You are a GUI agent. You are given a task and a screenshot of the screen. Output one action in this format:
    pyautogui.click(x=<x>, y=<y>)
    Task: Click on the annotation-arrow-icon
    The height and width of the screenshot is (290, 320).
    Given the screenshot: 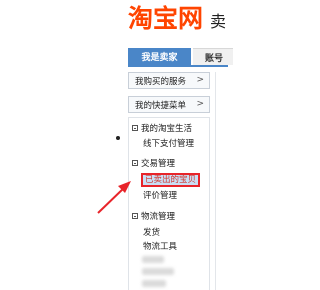 What is the action you would take?
    pyautogui.click(x=114, y=197)
    